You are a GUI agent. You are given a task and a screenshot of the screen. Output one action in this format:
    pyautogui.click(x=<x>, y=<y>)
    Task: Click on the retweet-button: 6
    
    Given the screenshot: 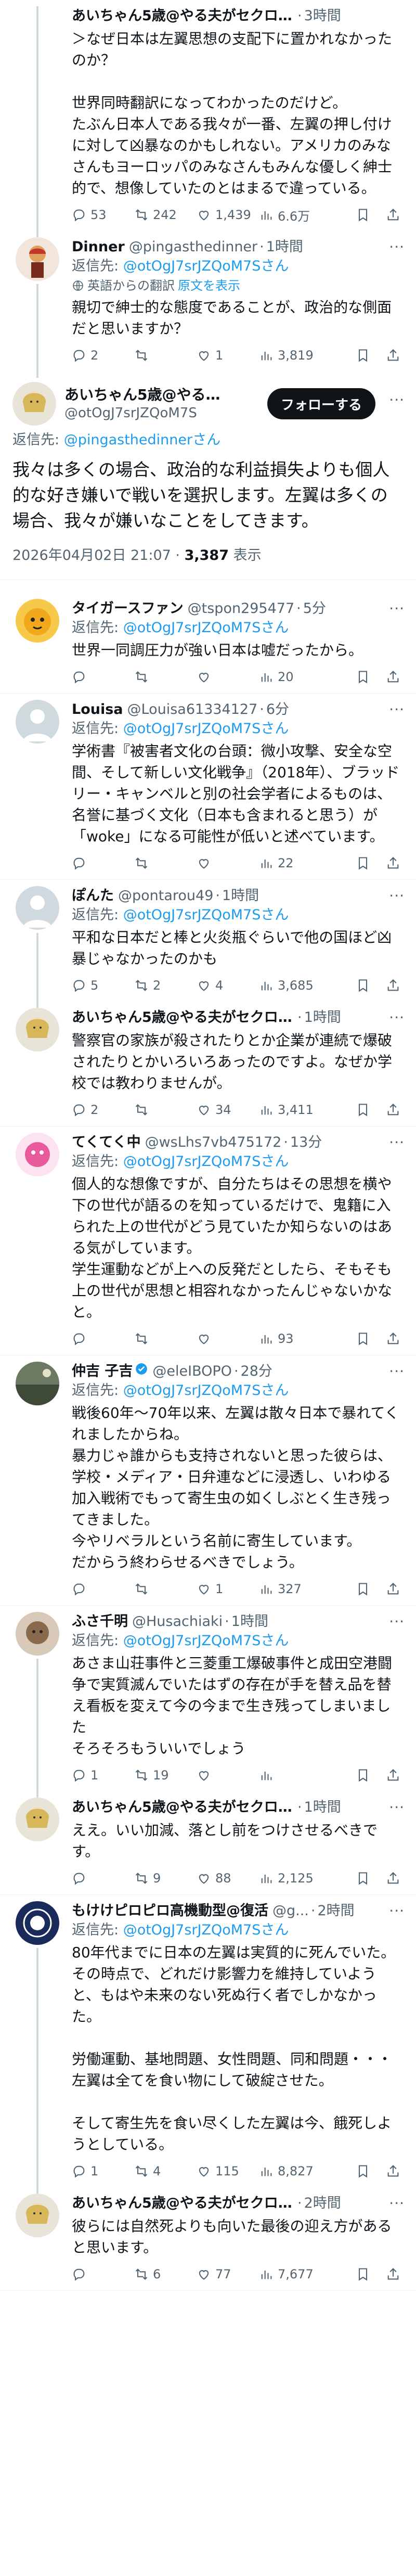 What is the action you would take?
    pyautogui.click(x=165, y=2274)
    